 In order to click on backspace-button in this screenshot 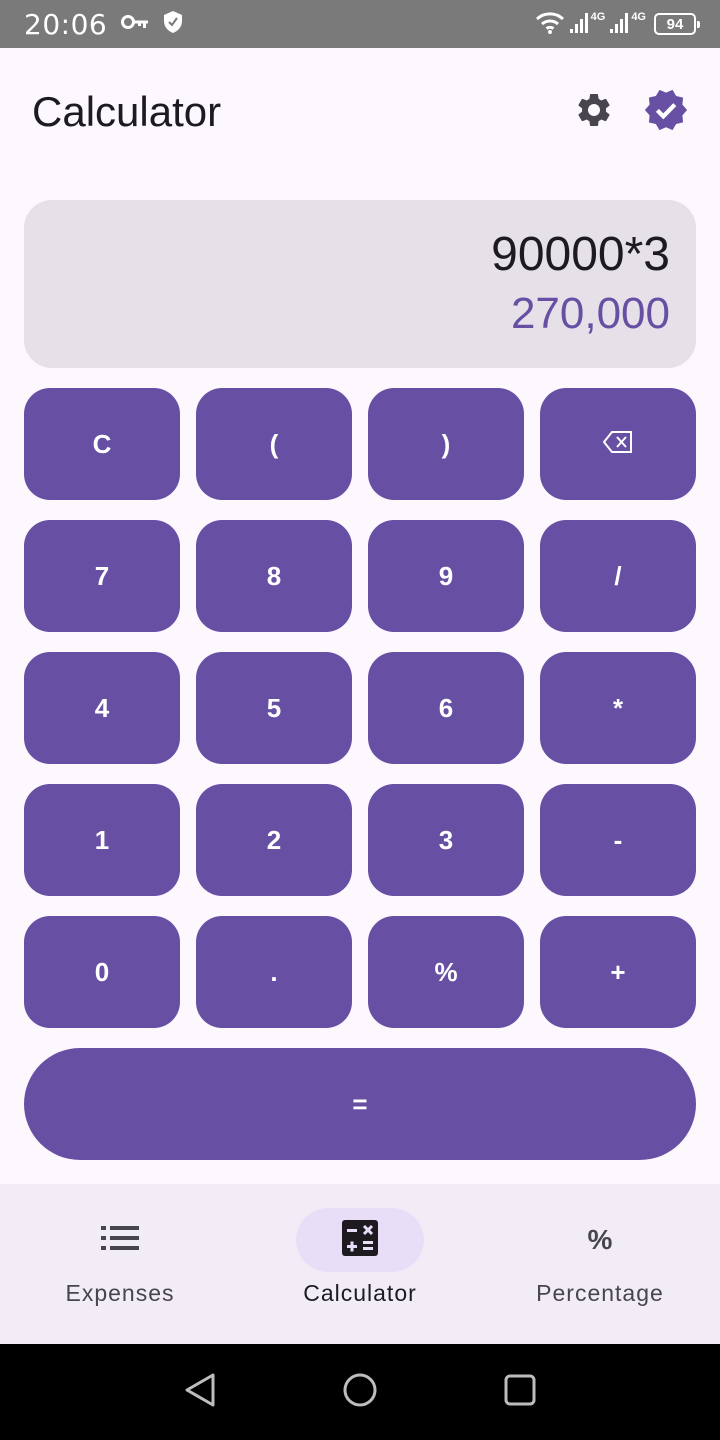, I will do `click(618, 444)`.